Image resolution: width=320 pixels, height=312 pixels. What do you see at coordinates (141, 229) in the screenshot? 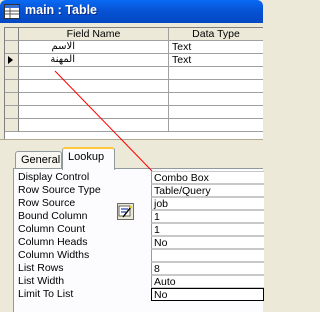
I see `property-row-column-count: Column Count 1` at bounding box center [141, 229].